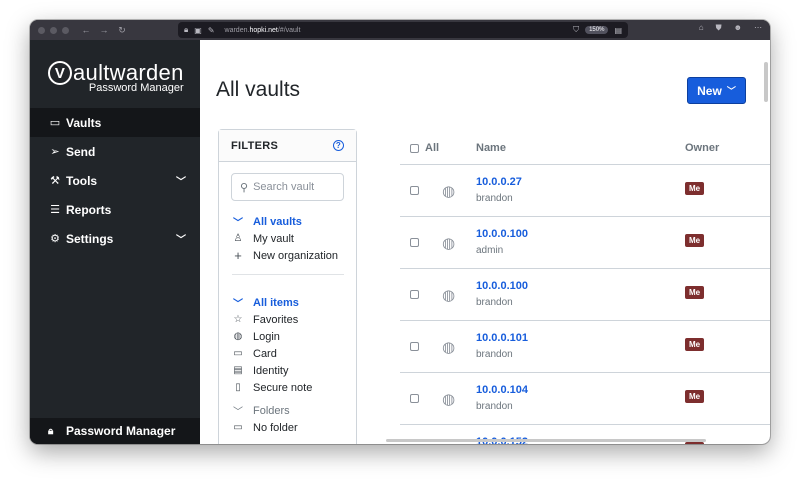  I want to click on search-placeholder: Search vault, so click(284, 187).